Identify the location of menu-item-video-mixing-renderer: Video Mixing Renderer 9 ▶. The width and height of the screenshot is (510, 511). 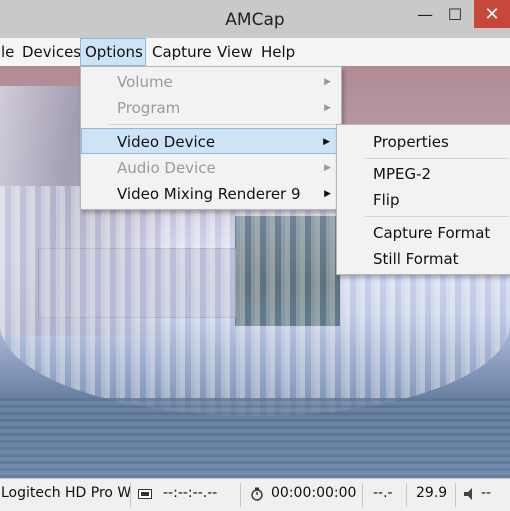
(211, 194).